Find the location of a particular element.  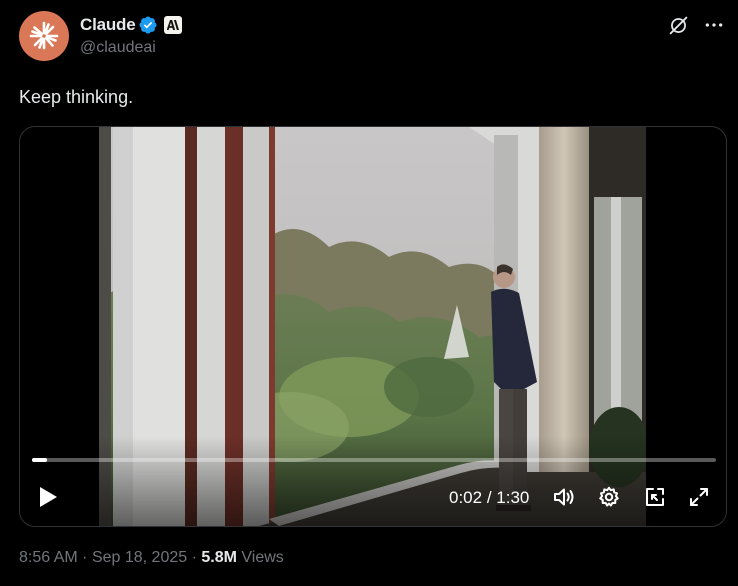

fullscreen-icon is located at coordinates (699, 497).